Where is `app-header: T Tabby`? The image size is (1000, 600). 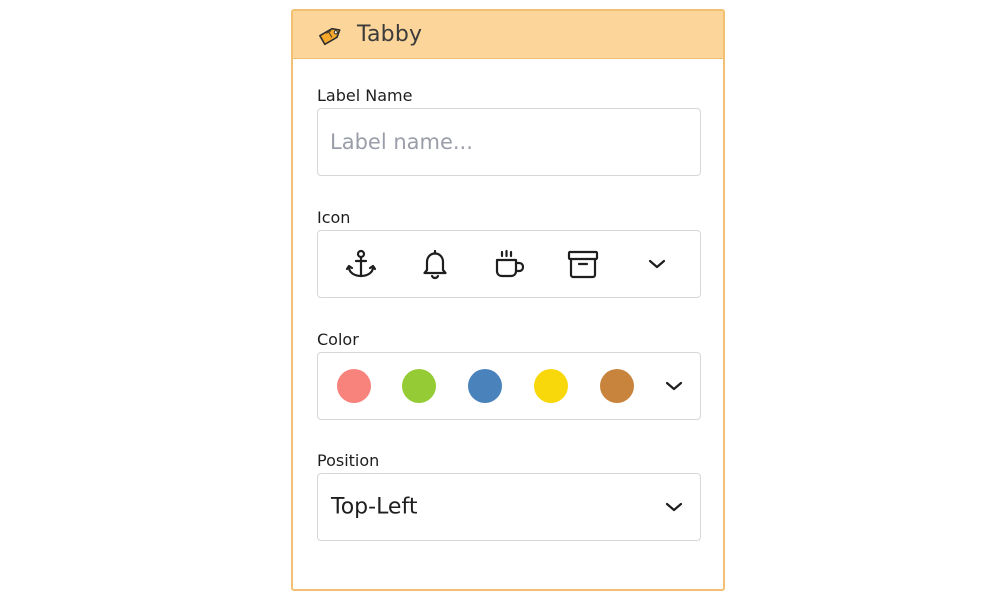 app-header: T Tabby is located at coordinates (508, 35).